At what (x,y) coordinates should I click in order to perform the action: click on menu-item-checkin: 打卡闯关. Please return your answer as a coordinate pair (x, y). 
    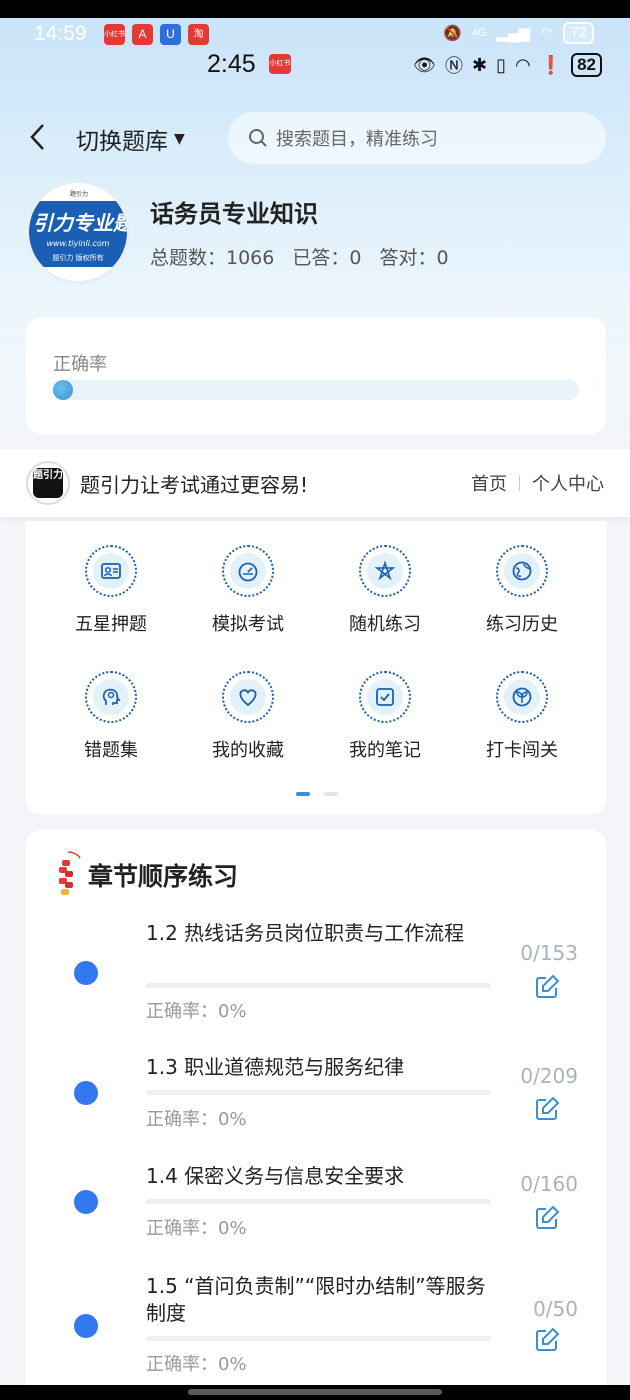
    Looking at the image, I should click on (522, 716).